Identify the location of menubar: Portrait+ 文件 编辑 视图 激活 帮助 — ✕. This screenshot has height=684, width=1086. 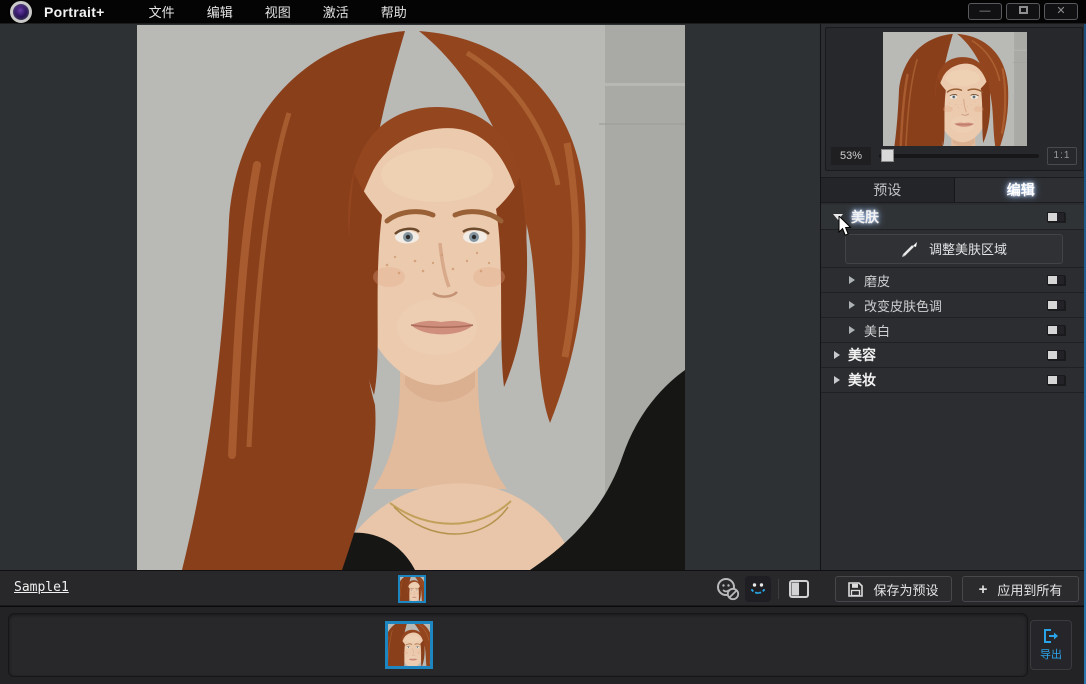
(543, 12).